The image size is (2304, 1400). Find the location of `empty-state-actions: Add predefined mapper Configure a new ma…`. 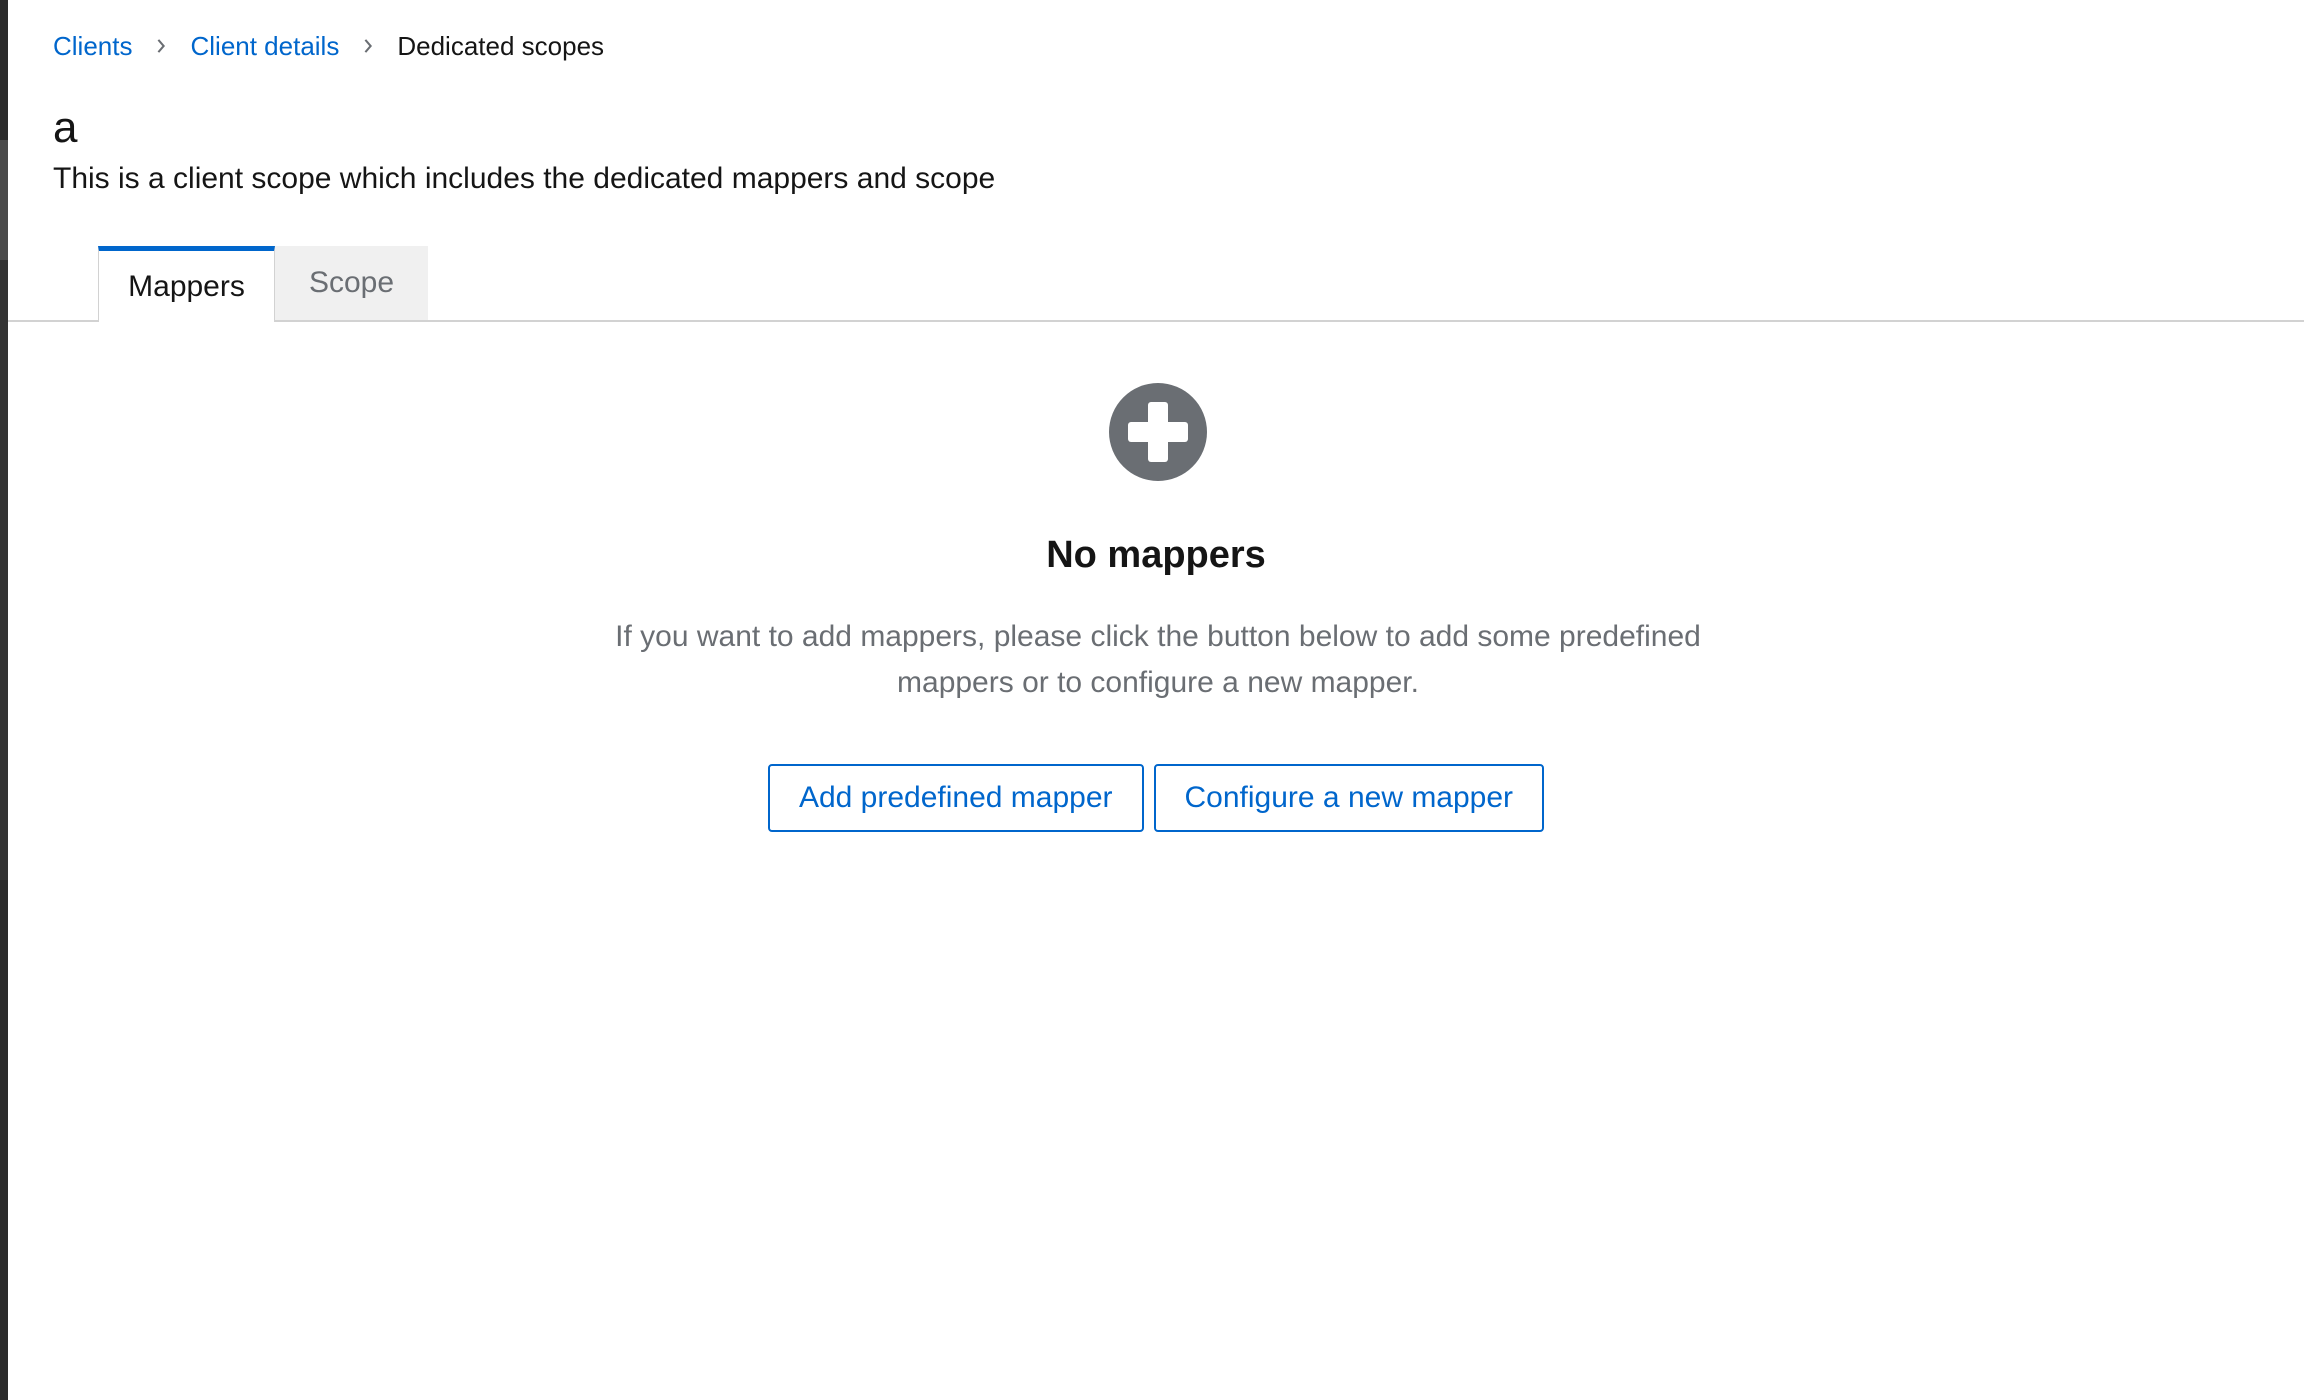

empty-state-actions: Add predefined mapper Configure a new ma… is located at coordinates (1156, 798).